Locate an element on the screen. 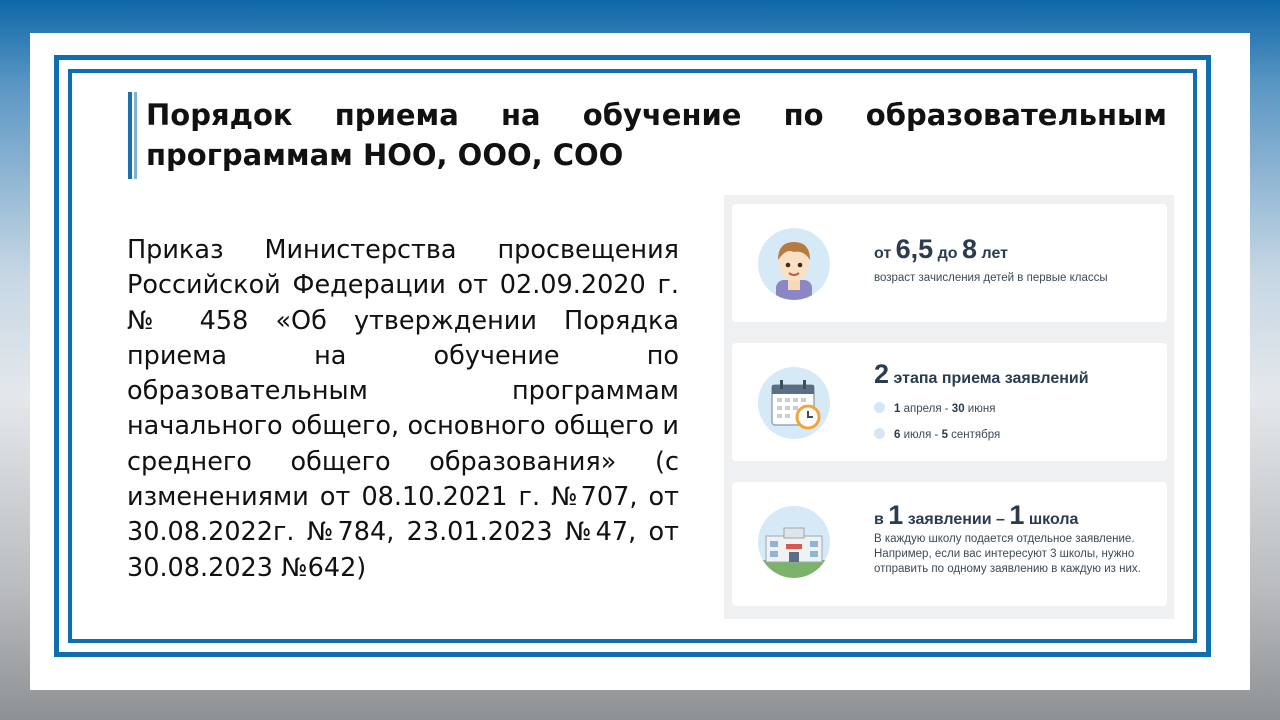 This screenshot has height=720, width=1280. stage-1-bullet is located at coordinates (879, 407).